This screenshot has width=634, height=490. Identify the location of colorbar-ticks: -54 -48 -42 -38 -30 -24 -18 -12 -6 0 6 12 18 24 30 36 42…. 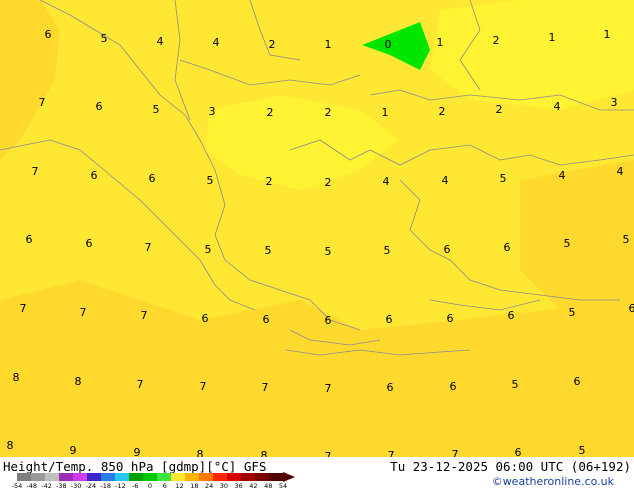
(154, 486).